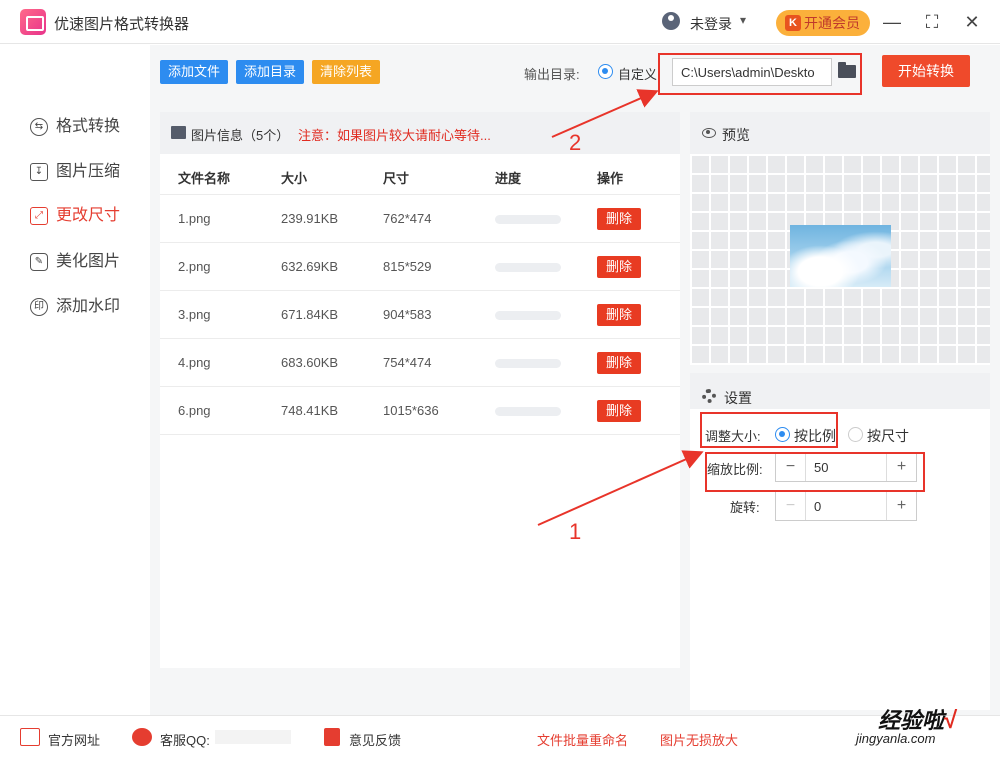  Describe the element at coordinates (346, 72) in the screenshot. I see `clear-list-button: 清除列表` at that location.